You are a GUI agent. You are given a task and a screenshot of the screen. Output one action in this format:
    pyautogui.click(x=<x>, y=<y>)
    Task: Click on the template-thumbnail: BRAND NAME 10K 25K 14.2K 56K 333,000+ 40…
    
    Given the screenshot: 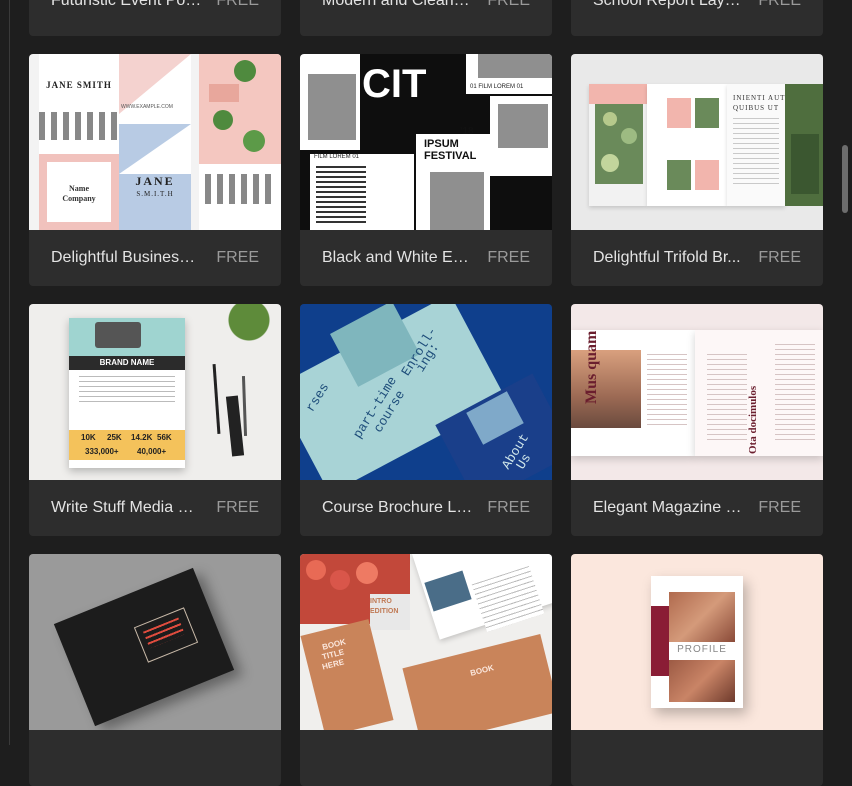 What is the action you would take?
    pyautogui.click(x=155, y=392)
    